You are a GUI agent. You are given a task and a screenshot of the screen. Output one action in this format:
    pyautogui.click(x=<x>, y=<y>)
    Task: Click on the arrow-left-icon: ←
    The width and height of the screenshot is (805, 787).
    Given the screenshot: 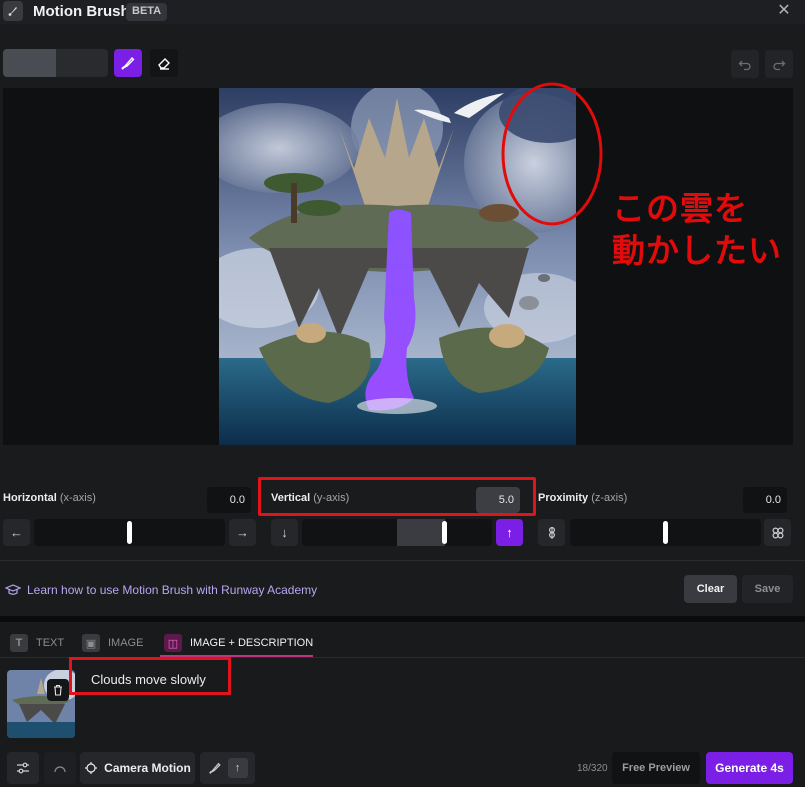 What is the action you would take?
    pyautogui.click(x=16, y=532)
    